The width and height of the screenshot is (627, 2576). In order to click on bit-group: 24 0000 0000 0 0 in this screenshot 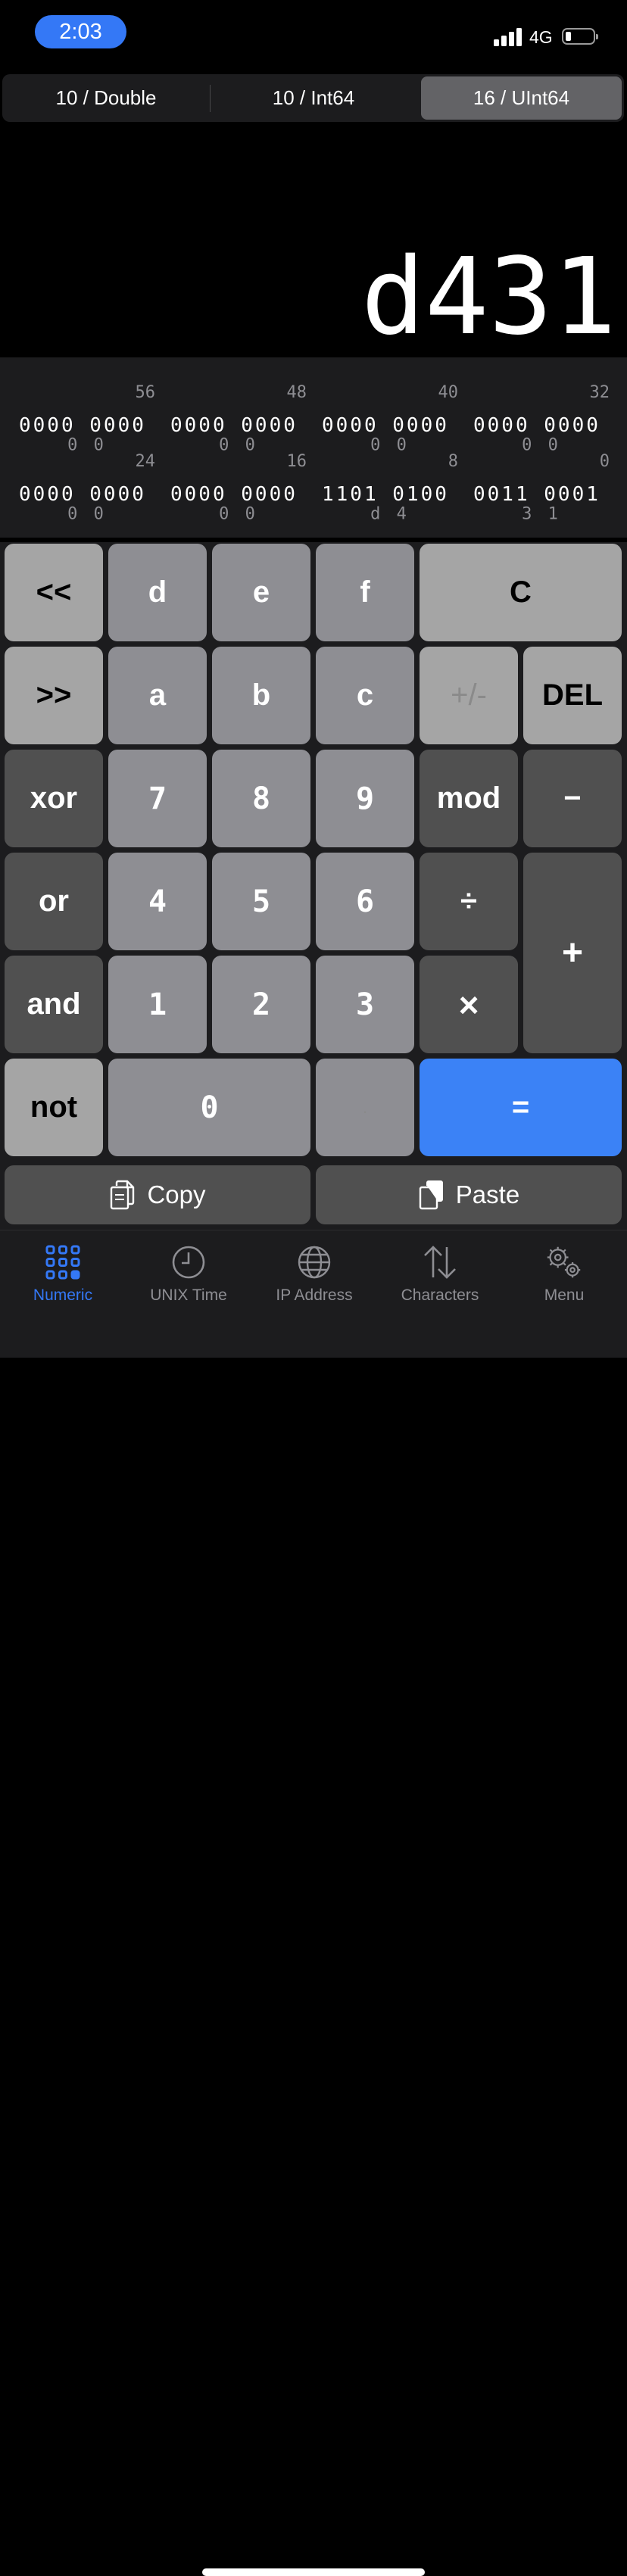, I will do `click(87, 488)`.